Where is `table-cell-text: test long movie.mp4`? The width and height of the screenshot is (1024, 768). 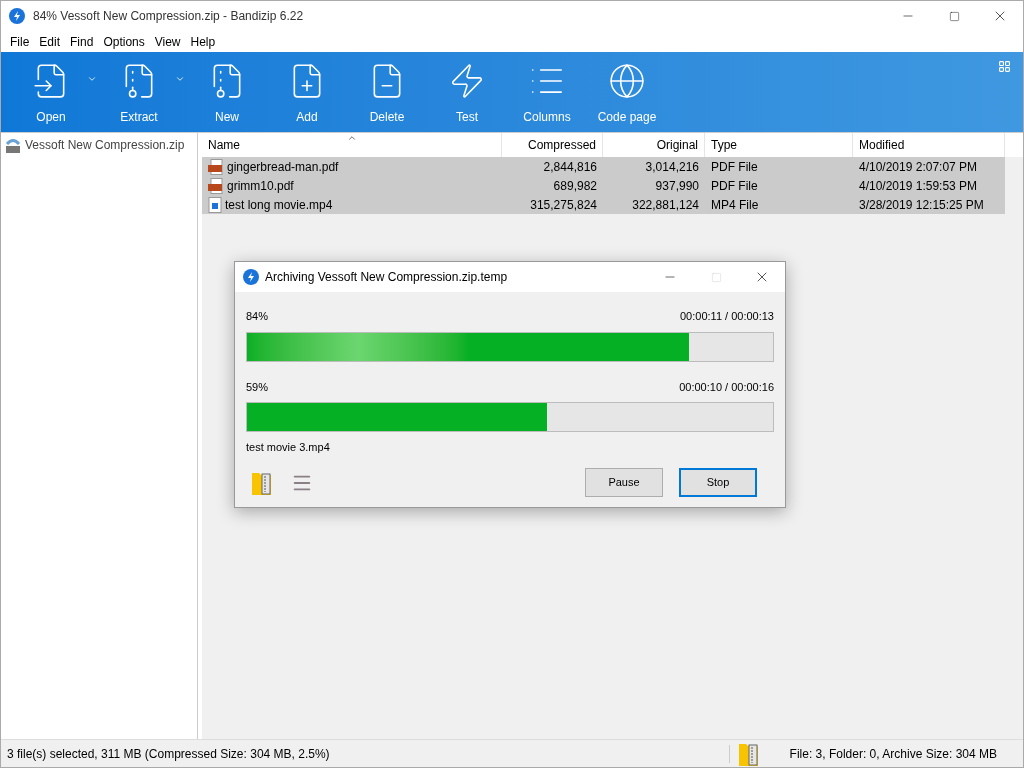
table-cell-text: test long movie.mp4 is located at coordinates (279, 205).